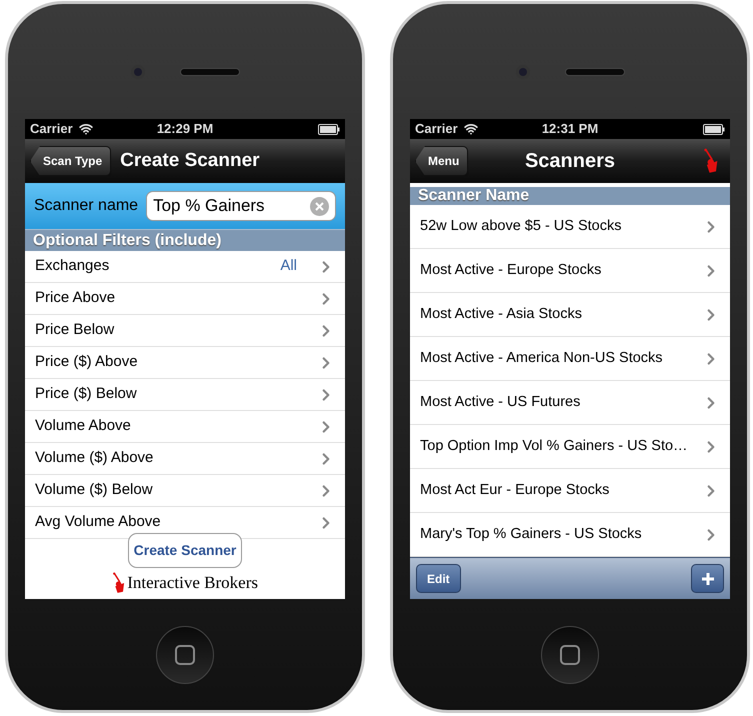 The height and width of the screenshot is (716, 753). Describe the element at coordinates (185, 267) in the screenshot. I see `filter-row: Exchanges All` at that location.